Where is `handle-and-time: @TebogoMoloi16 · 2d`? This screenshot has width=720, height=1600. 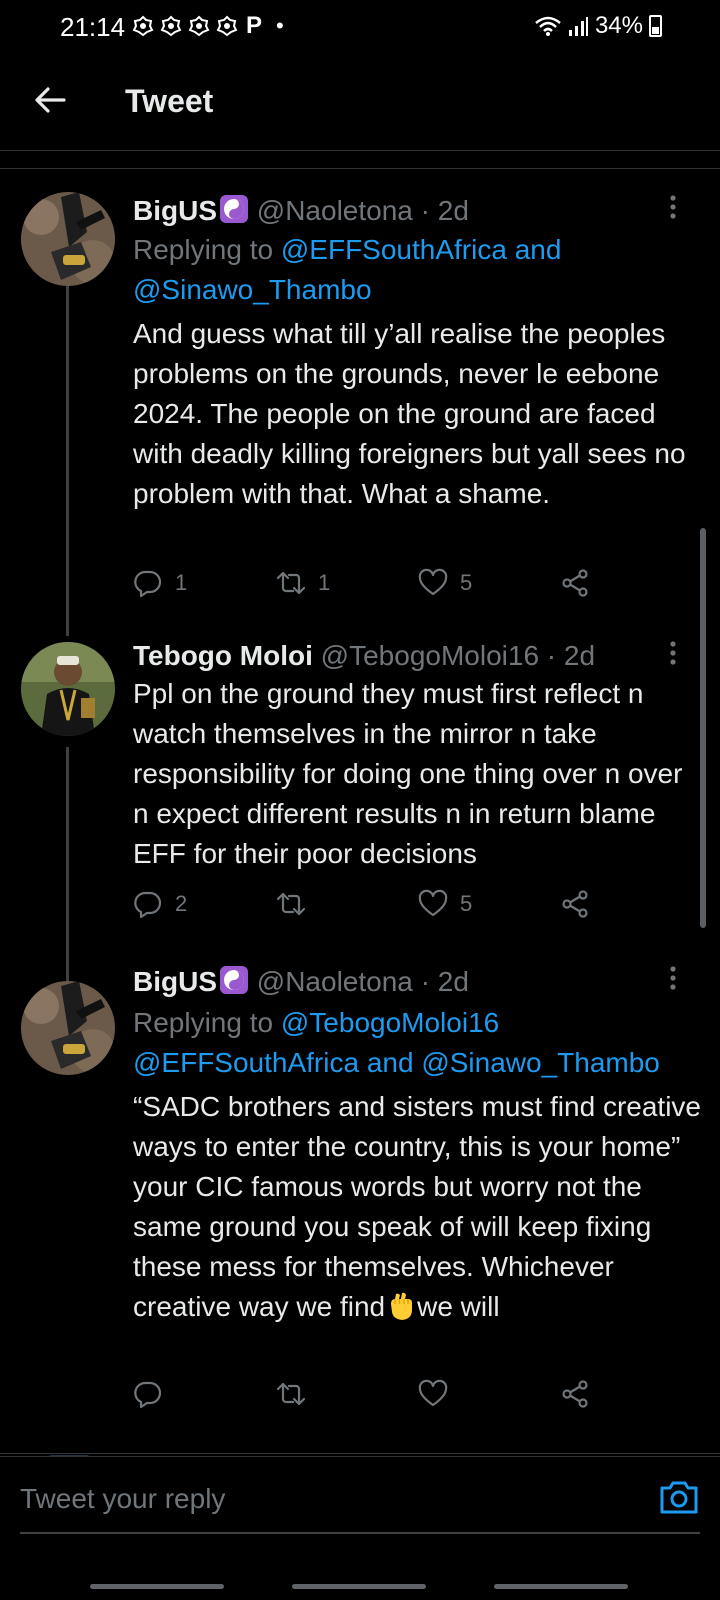
handle-and-time: @TebogoMoloi16 · 2d is located at coordinates (458, 655).